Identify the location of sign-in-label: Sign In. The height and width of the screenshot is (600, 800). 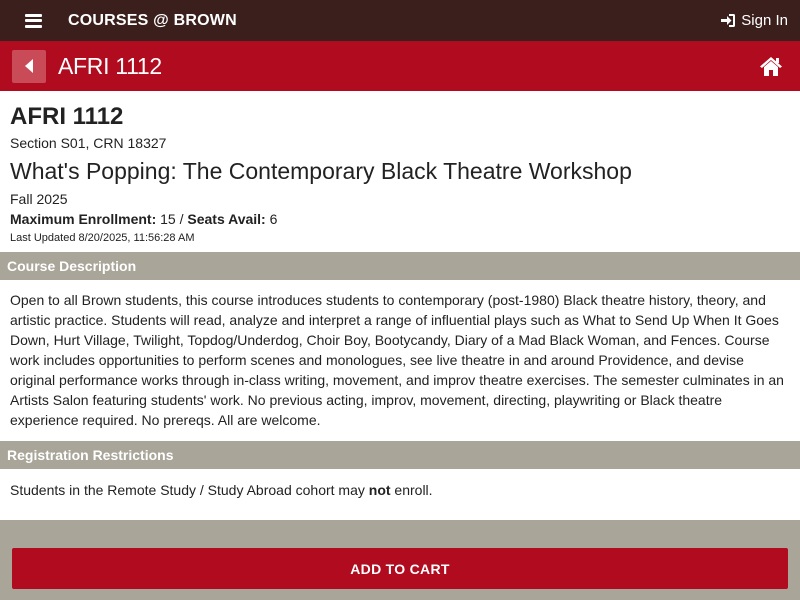
(764, 20).